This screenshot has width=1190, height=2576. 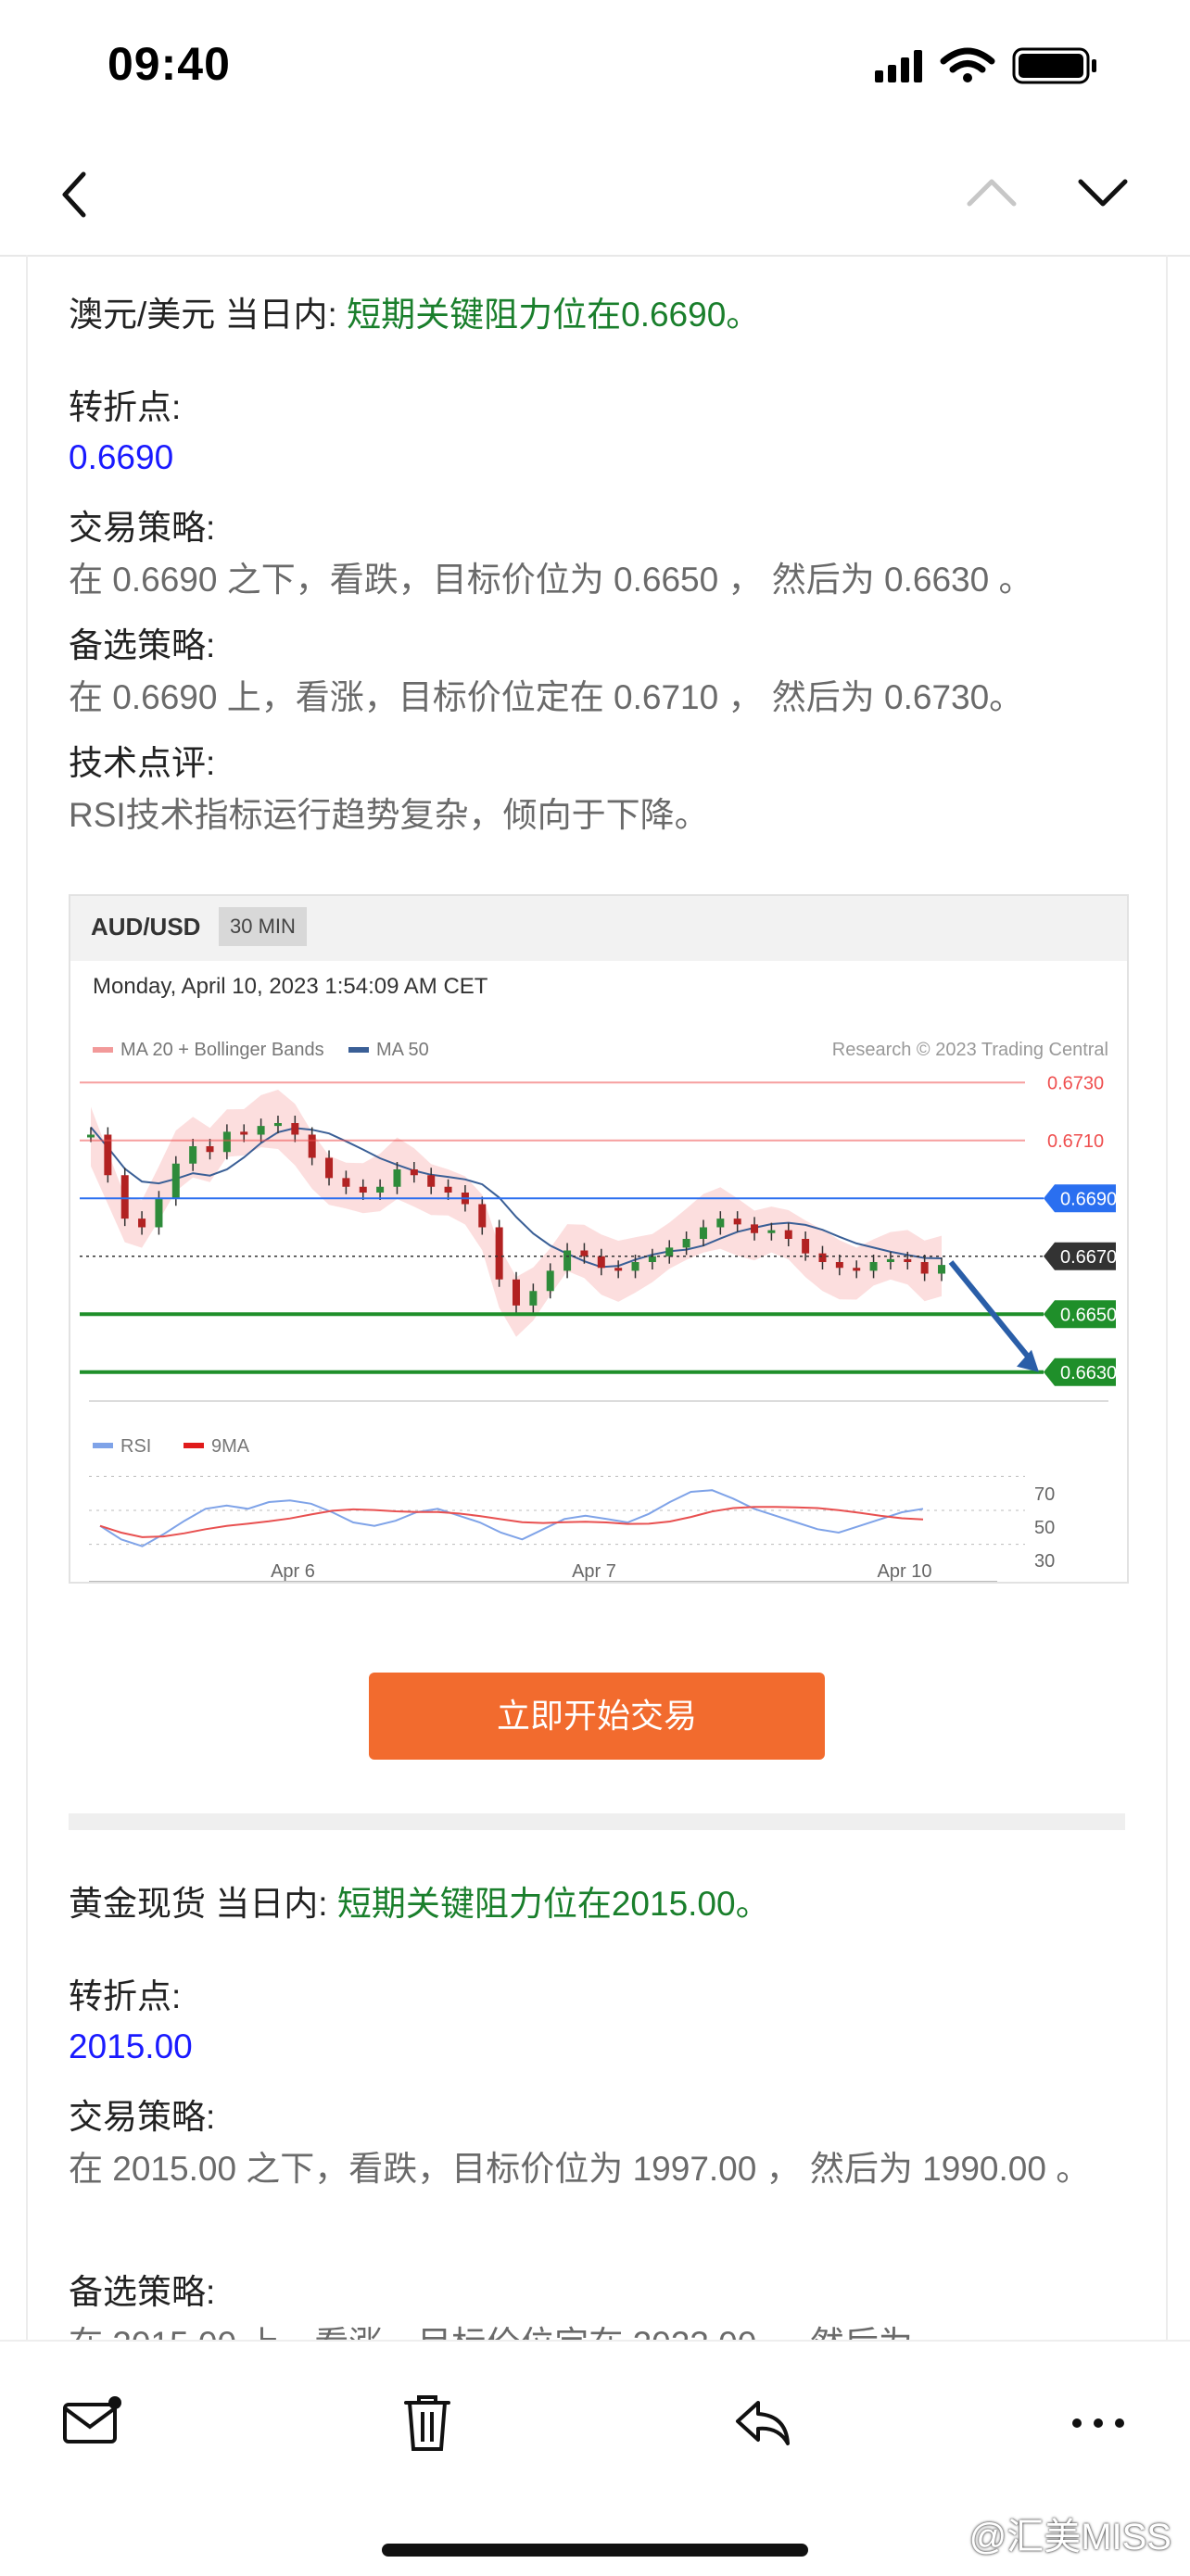 I want to click on level-label: 0.6730, so click(x=1075, y=1083).